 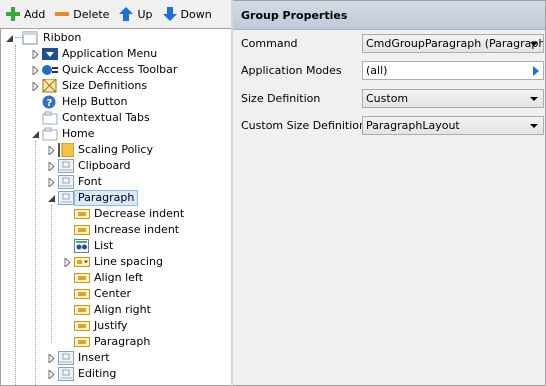 I want to click on split-button-icon, so click(x=82, y=262).